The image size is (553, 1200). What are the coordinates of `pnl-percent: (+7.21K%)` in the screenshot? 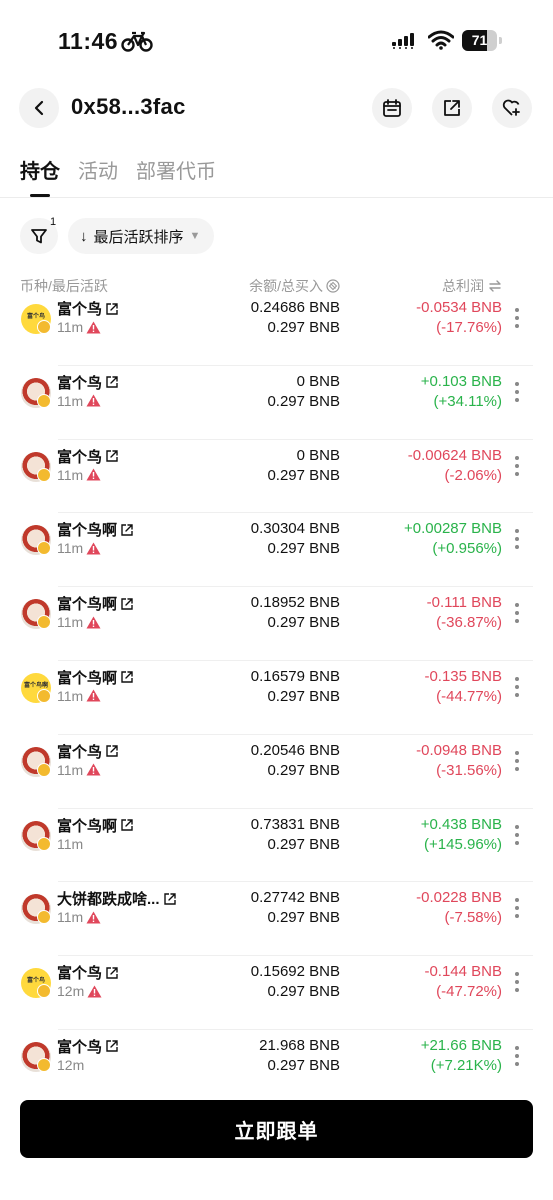 It's located at (466, 1065).